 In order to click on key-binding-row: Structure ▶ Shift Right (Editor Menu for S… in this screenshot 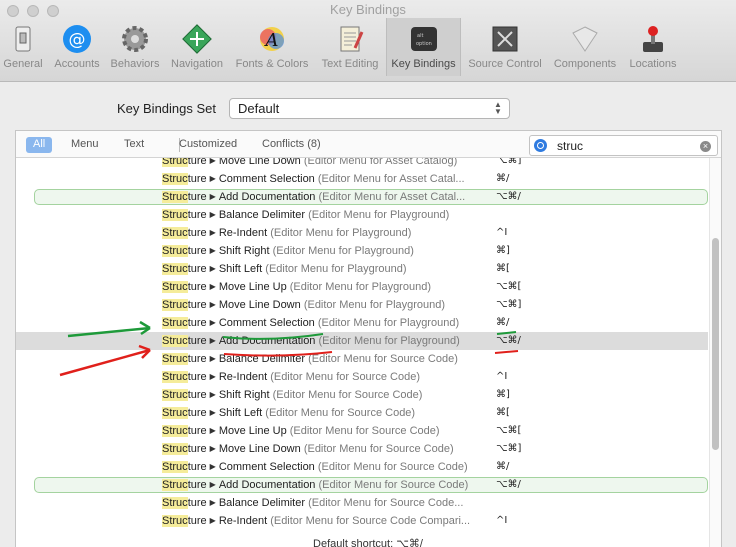, I will do `click(362, 395)`.